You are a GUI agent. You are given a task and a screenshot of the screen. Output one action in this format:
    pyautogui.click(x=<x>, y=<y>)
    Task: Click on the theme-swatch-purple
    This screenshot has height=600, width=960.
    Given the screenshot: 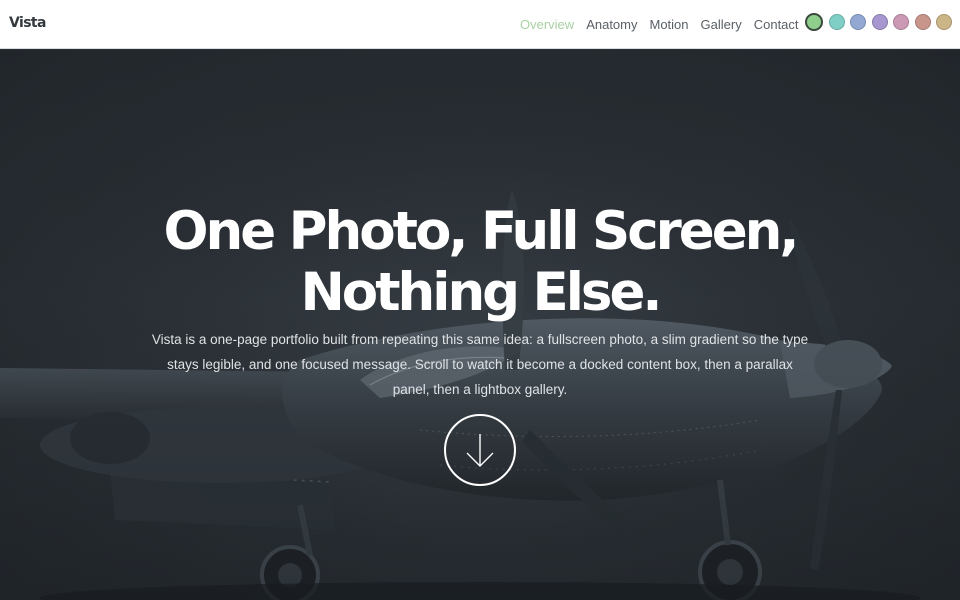 What is the action you would take?
    pyautogui.click(x=879, y=22)
    